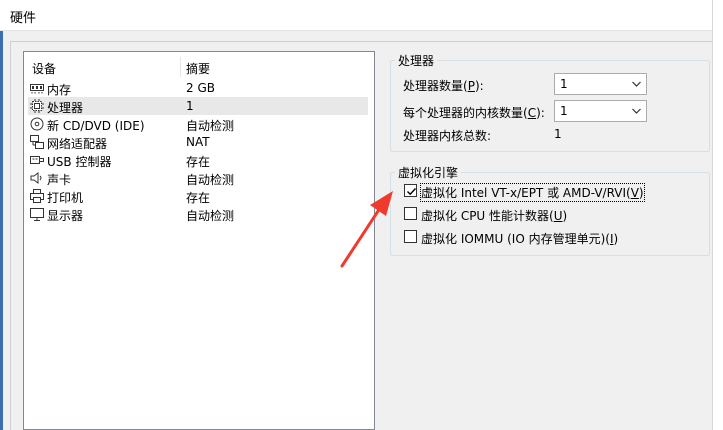 The height and width of the screenshot is (430, 723). I want to click on printer-icon, so click(37, 196).